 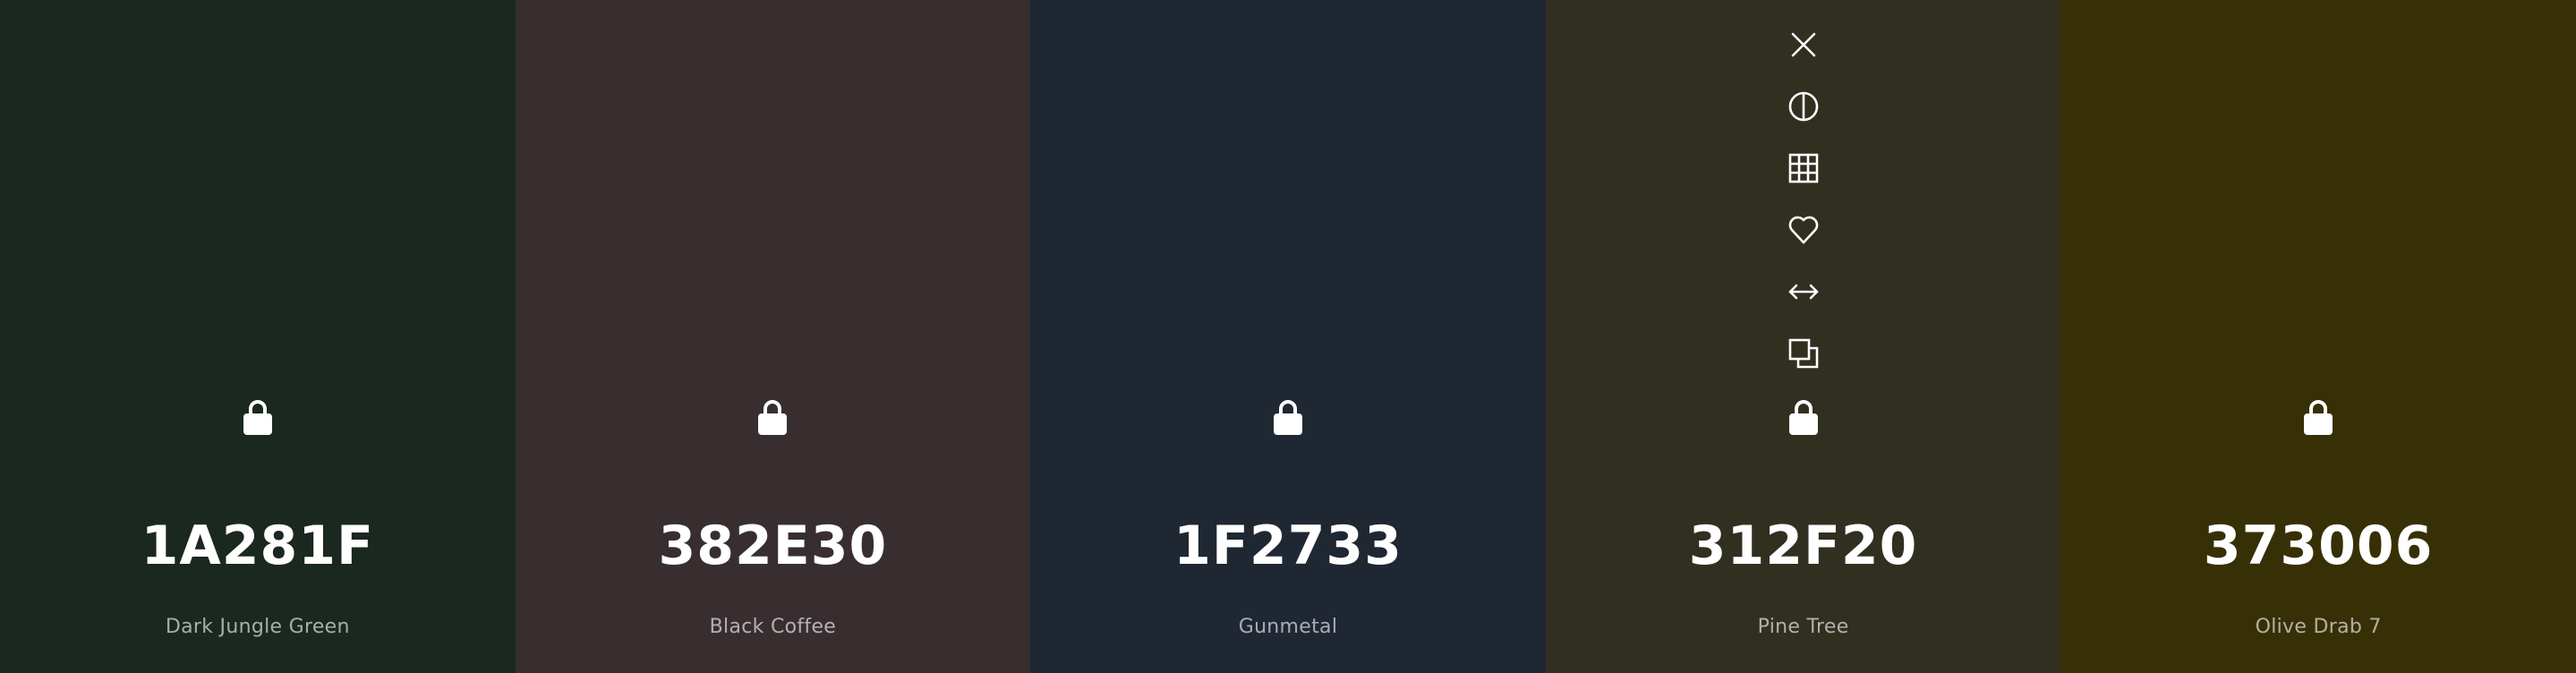 I want to click on color-name: Pine Tree, so click(x=1803, y=628).